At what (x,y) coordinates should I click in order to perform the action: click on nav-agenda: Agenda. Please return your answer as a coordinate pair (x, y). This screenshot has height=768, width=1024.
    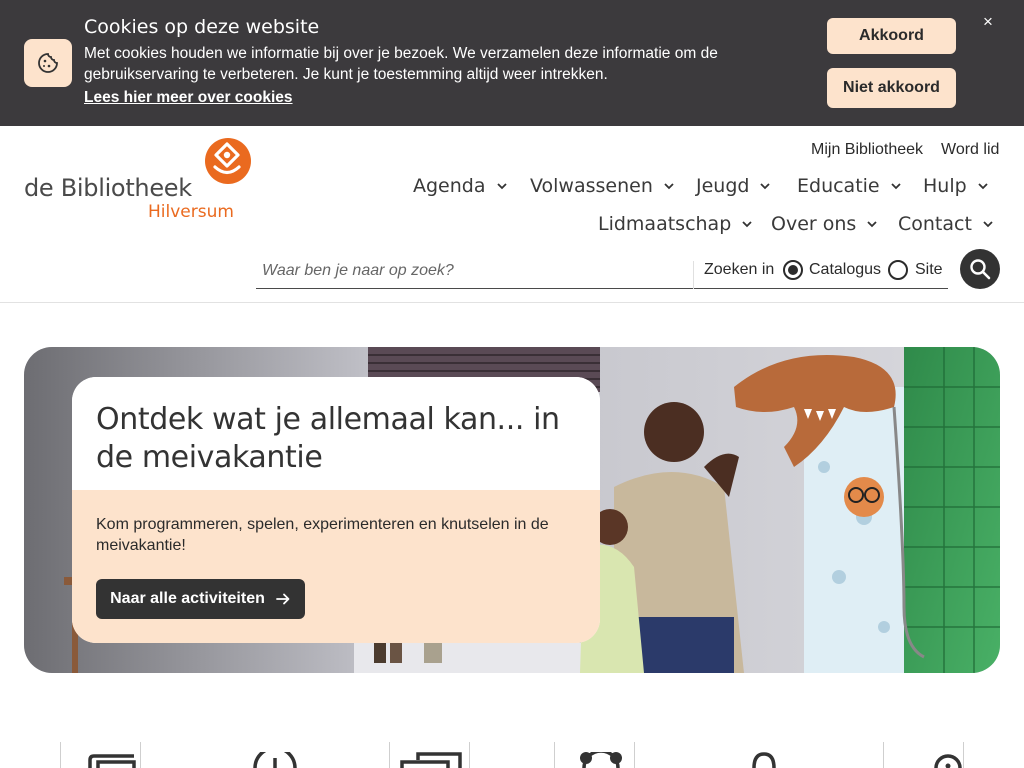
    Looking at the image, I should click on (460, 186).